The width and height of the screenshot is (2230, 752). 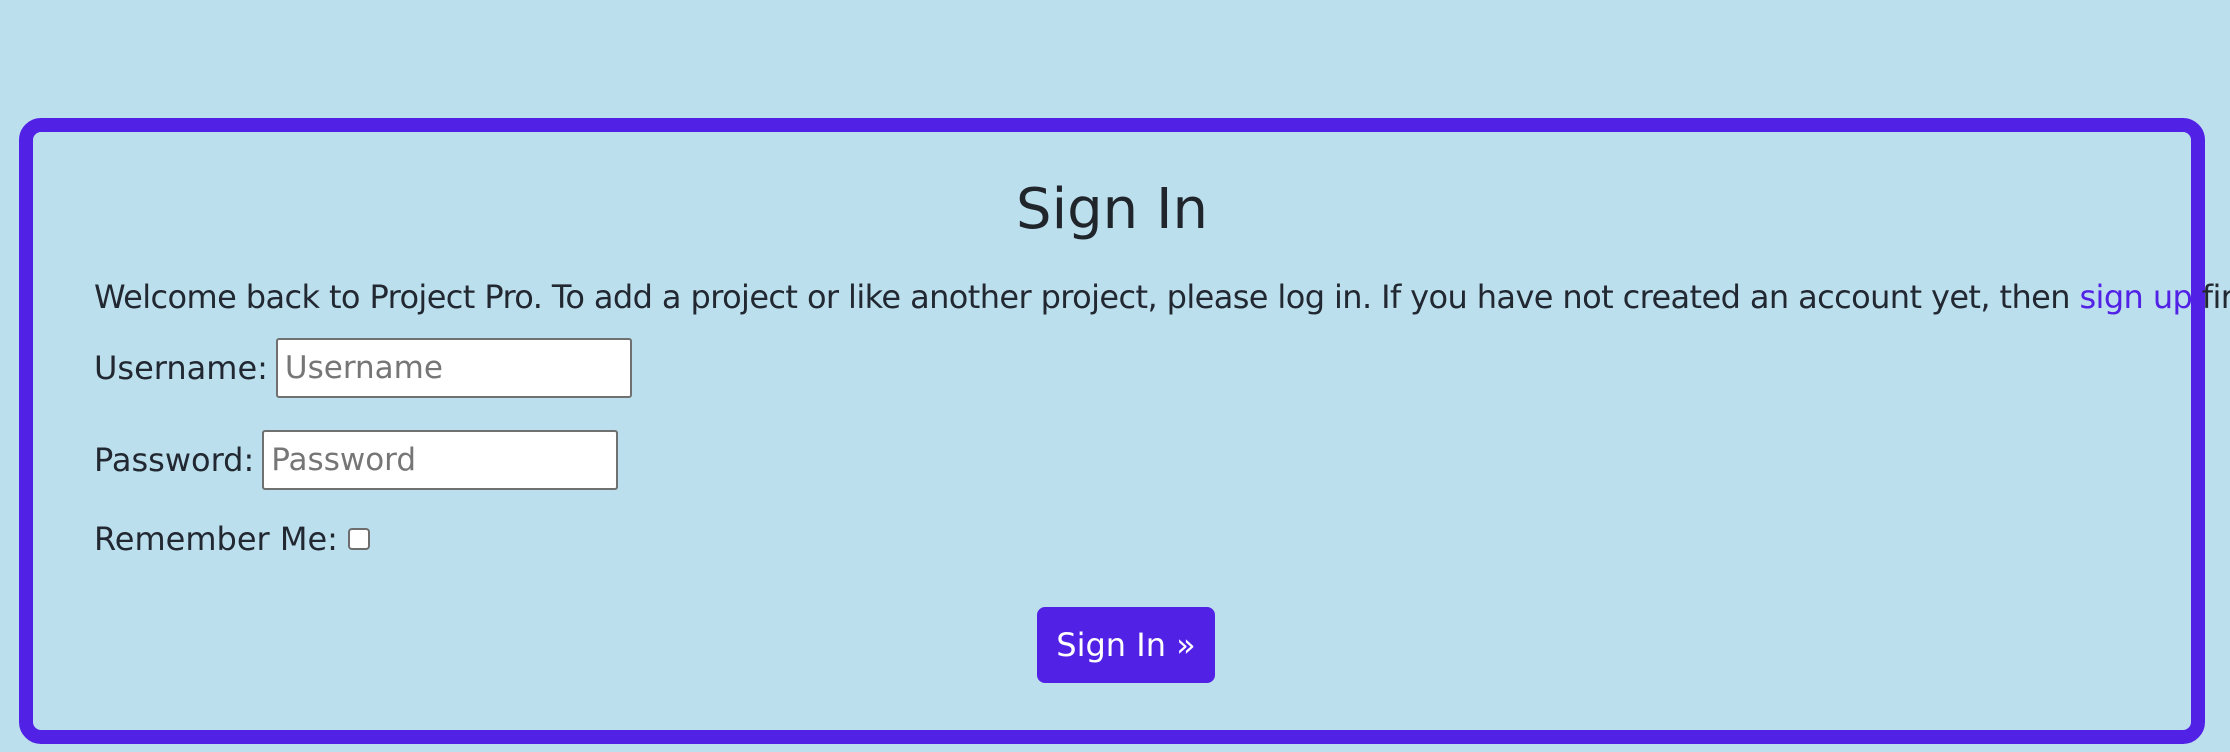 What do you see at coordinates (2215, 297) in the screenshot?
I see `intro-text-end: first.` at bounding box center [2215, 297].